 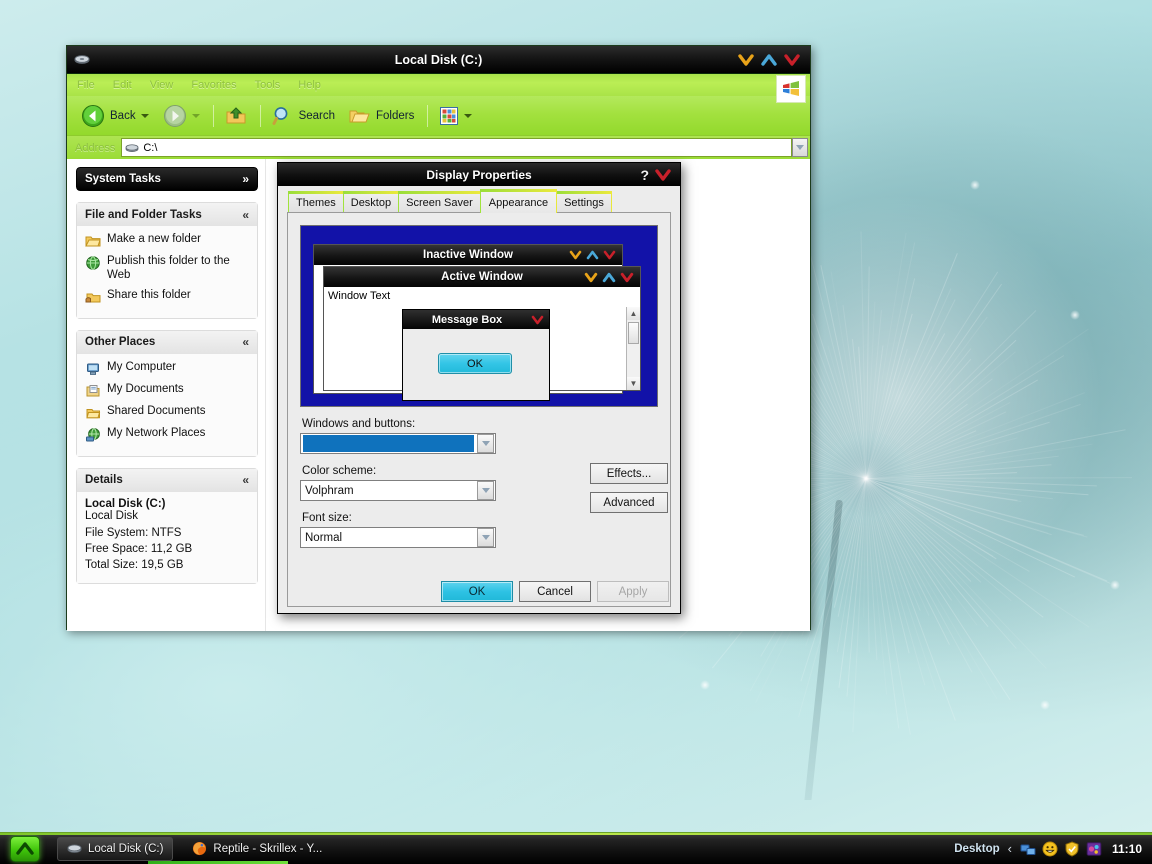 What do you see at coordinates (213, 85) in the screenshot?
I see `menu-favorites: Favorites` at bounding box center [213, 85].